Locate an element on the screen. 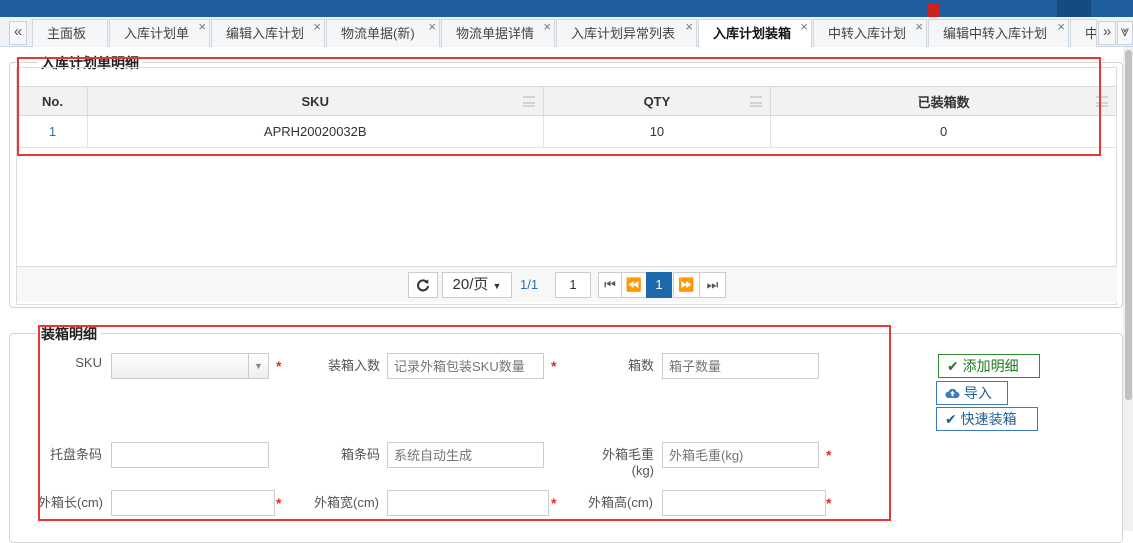 The width and height of the screenshot is (1133, 543). tab-scroll-right-button: » is located at coordinates (1107, 33).